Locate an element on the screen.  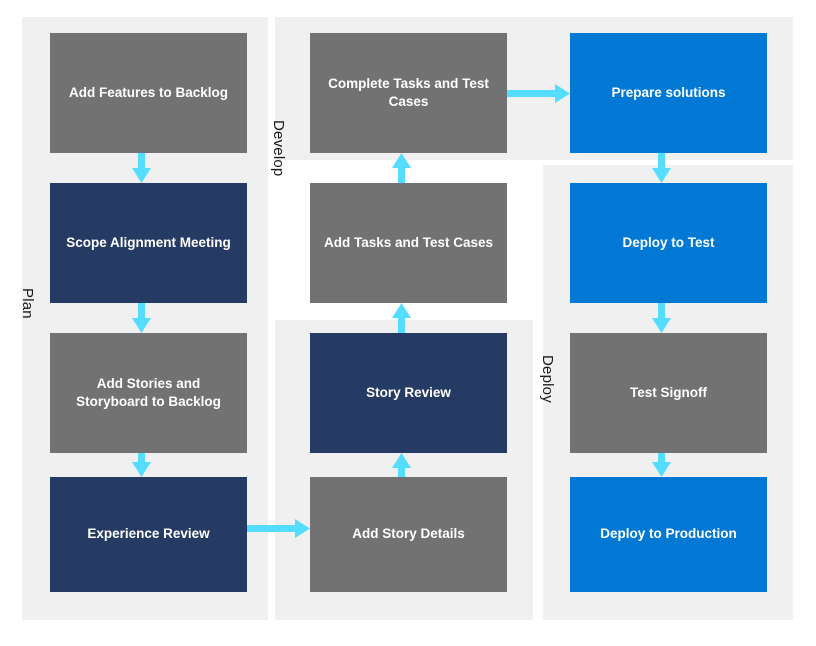
arrow-add-tasks-to-complete-tasks is located at coordinates (401, 168).